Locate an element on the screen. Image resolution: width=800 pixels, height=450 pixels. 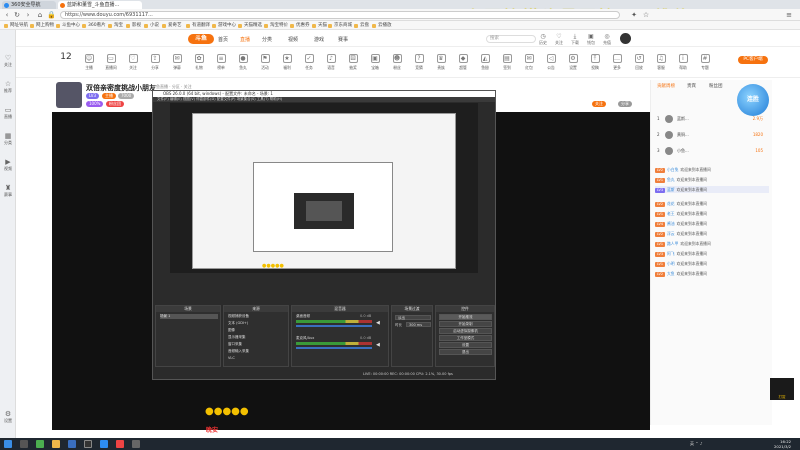
mic-icon: ◀ is located at coordinates (378, 345).